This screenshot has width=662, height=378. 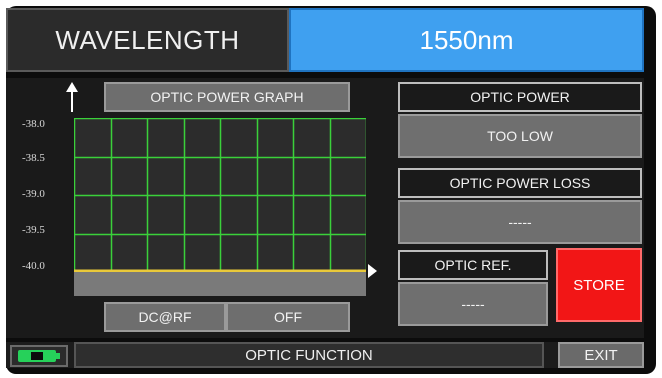 What do you see at coordinates (309, 355) in the screenshot?
I see `function-title: OPTIC FUNCTION` at bounding box center [309, 355].